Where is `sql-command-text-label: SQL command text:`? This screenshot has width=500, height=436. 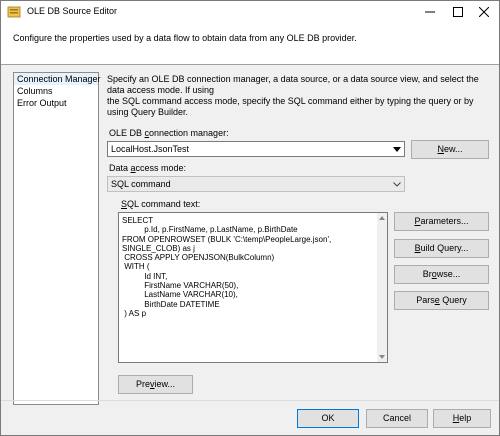
sql-command-text-label: SQL command text: is located at coordinates (161, 204).